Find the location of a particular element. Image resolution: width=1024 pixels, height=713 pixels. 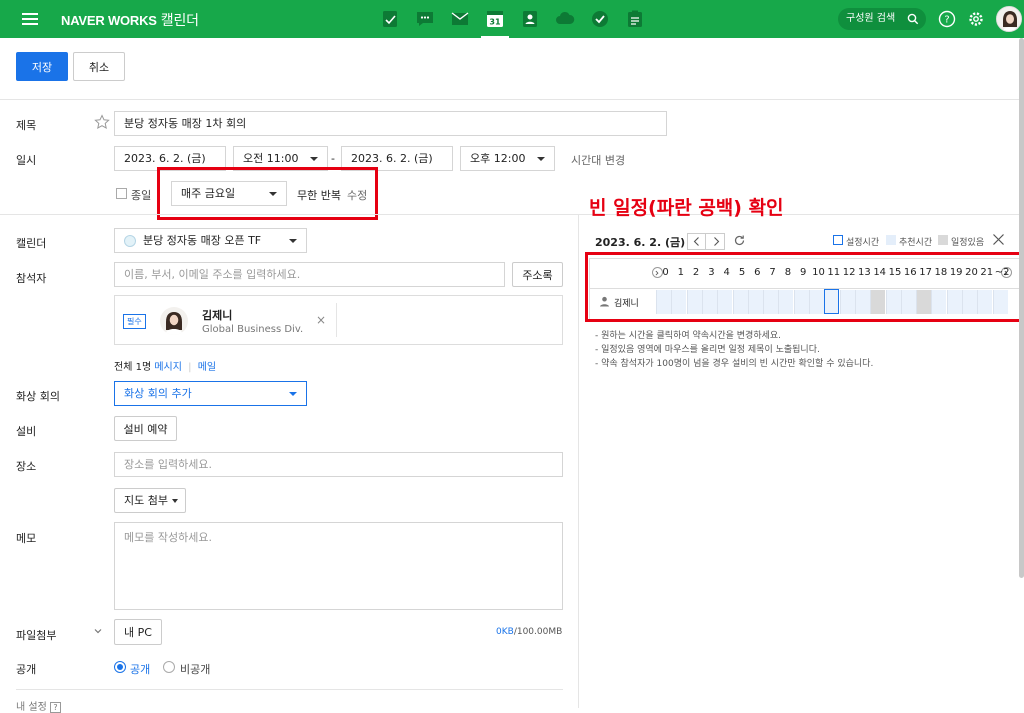

top-navigation-bar: NAVER WORKS 캘린더 31 구성원 검색 ? is located at coordinates (512, 19).